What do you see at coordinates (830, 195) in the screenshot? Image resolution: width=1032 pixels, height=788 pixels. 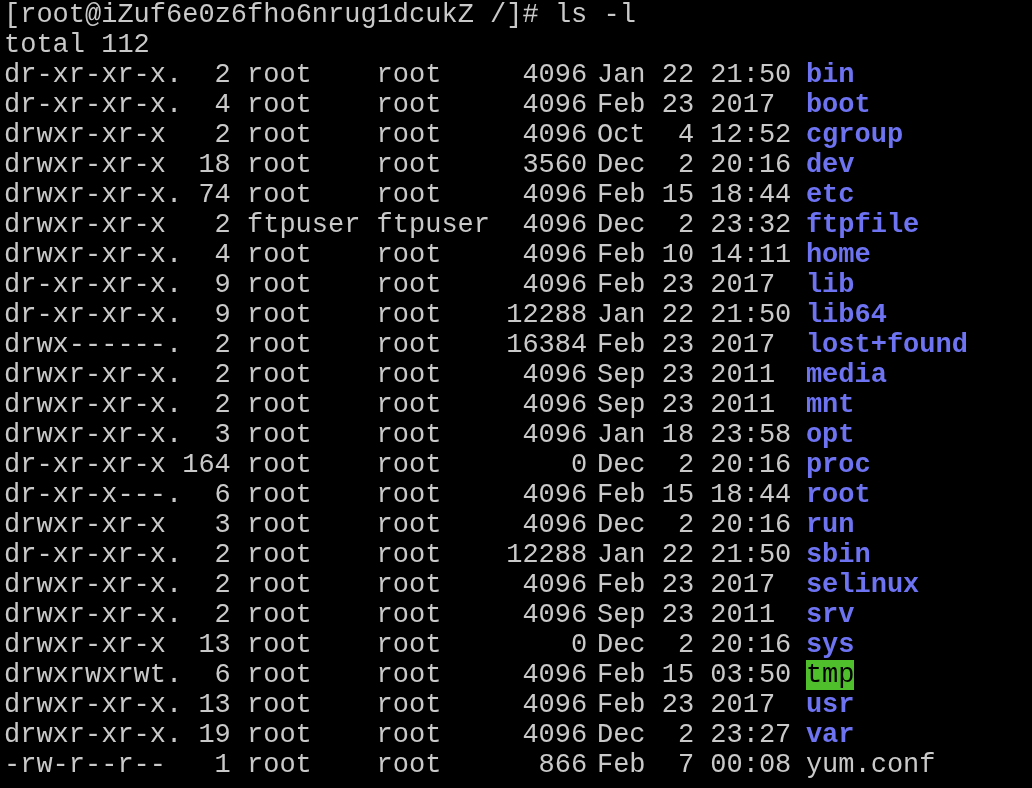 I see `directory-name: etc` at bounding box center [830, 195].